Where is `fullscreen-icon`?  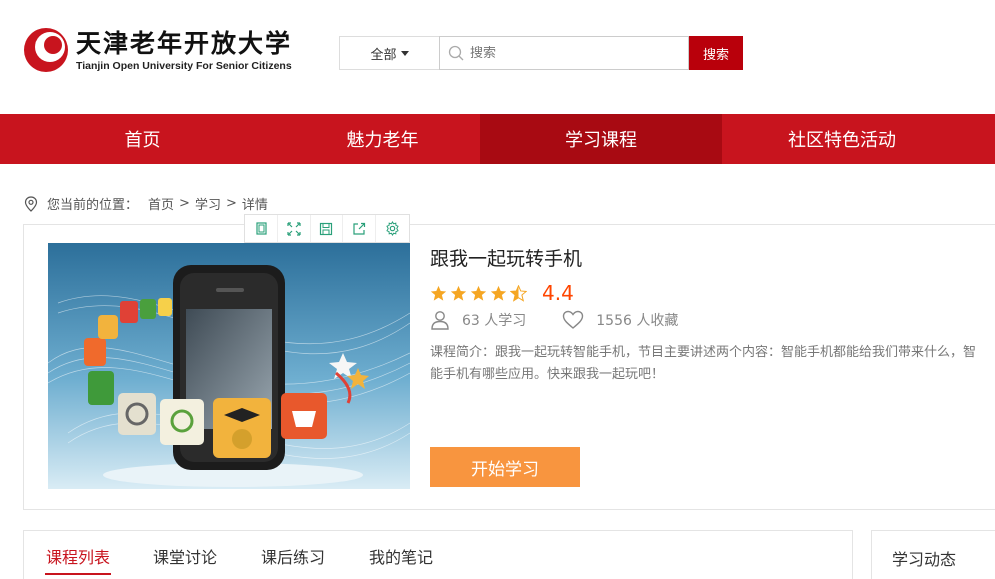 fullscreen-icon is located at coordinates (294, 228).